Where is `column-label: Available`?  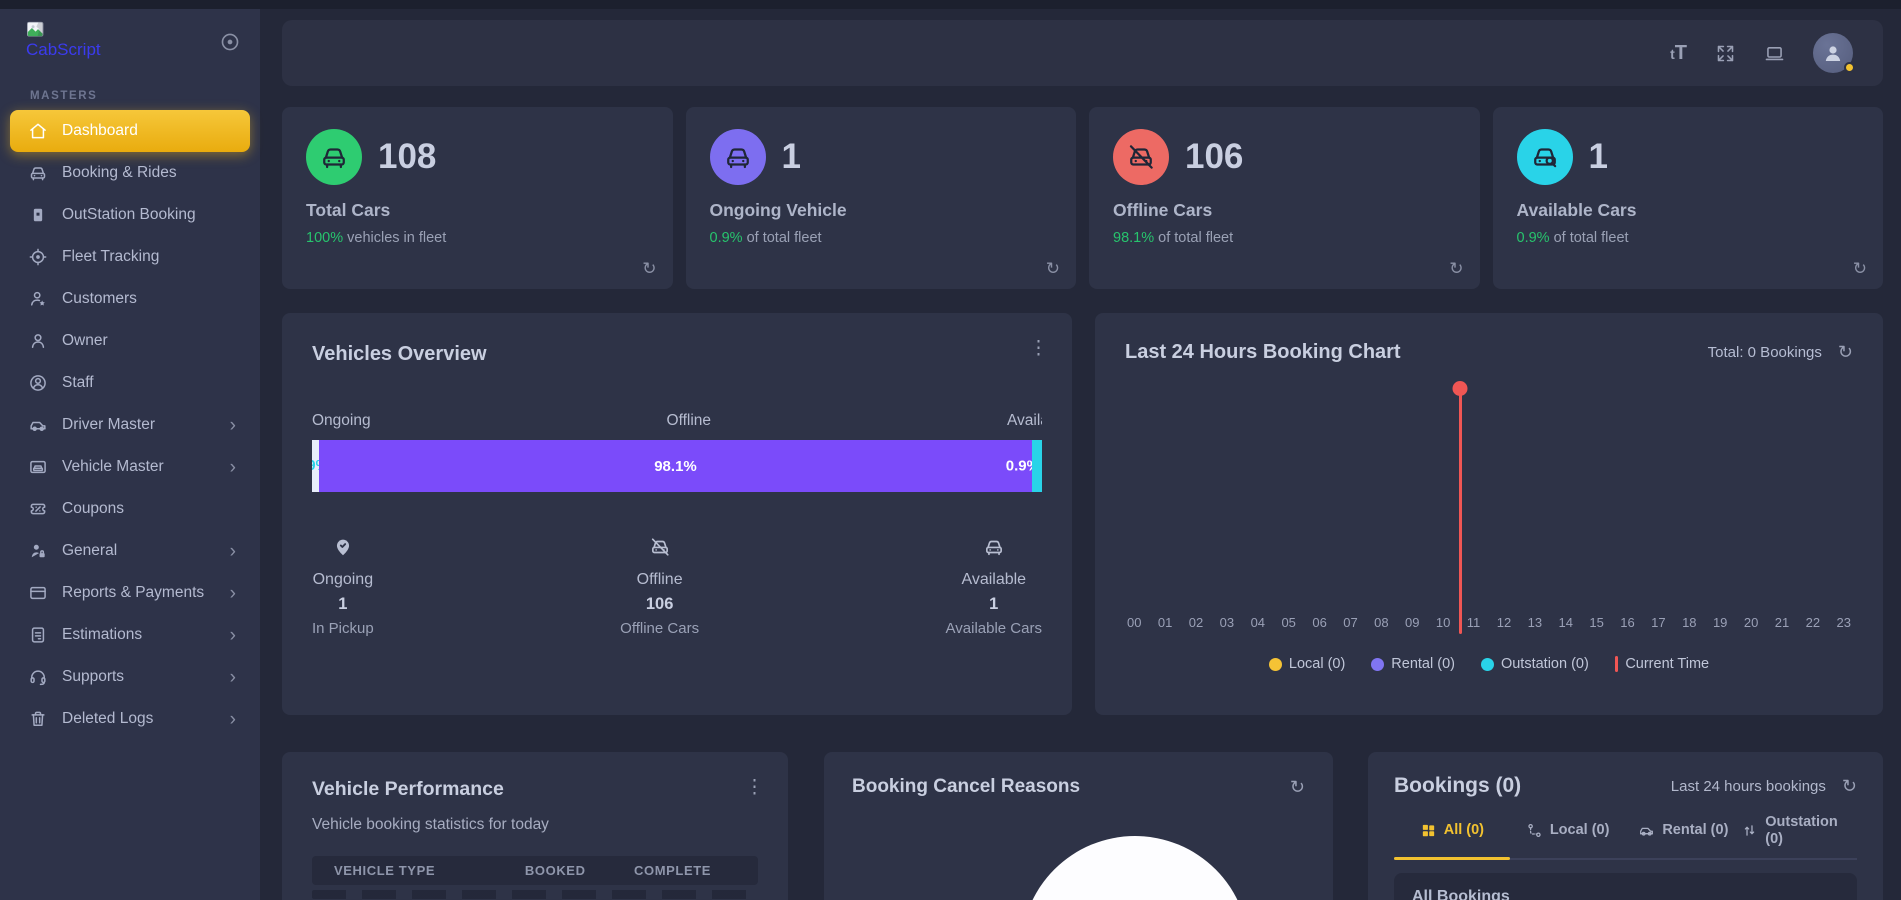
column-label: Available is located at coordinates (994, 579).